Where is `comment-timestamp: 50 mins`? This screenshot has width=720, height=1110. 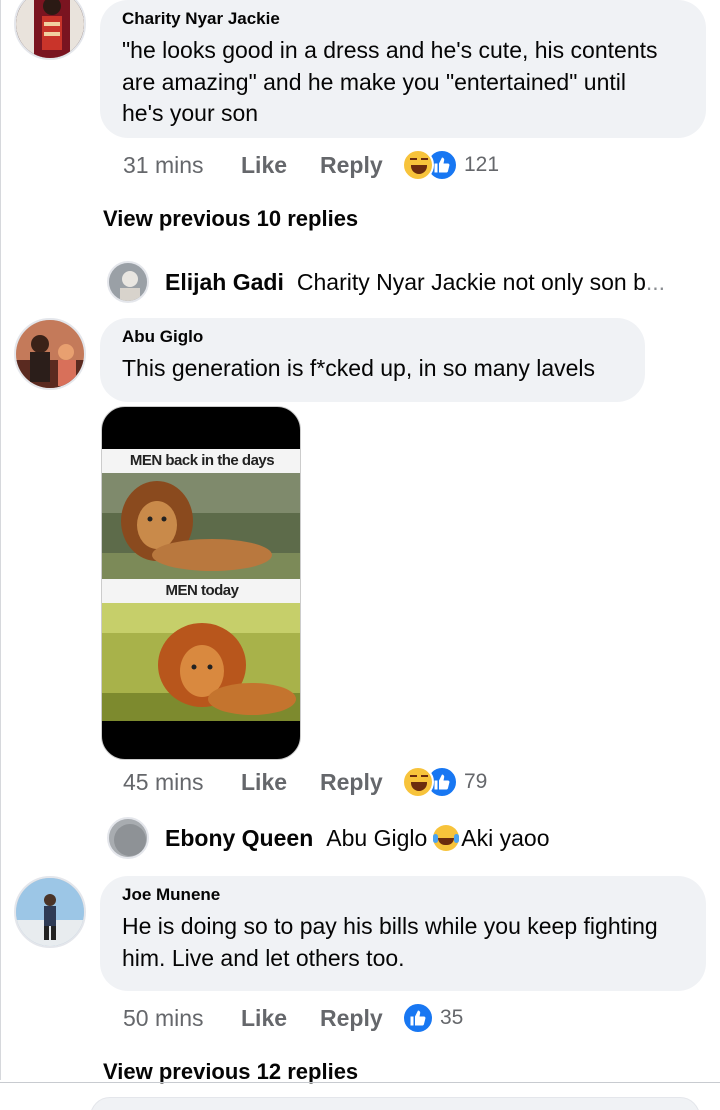 comment-timestamp: 50 mins is located at coordinates (182, 1018).